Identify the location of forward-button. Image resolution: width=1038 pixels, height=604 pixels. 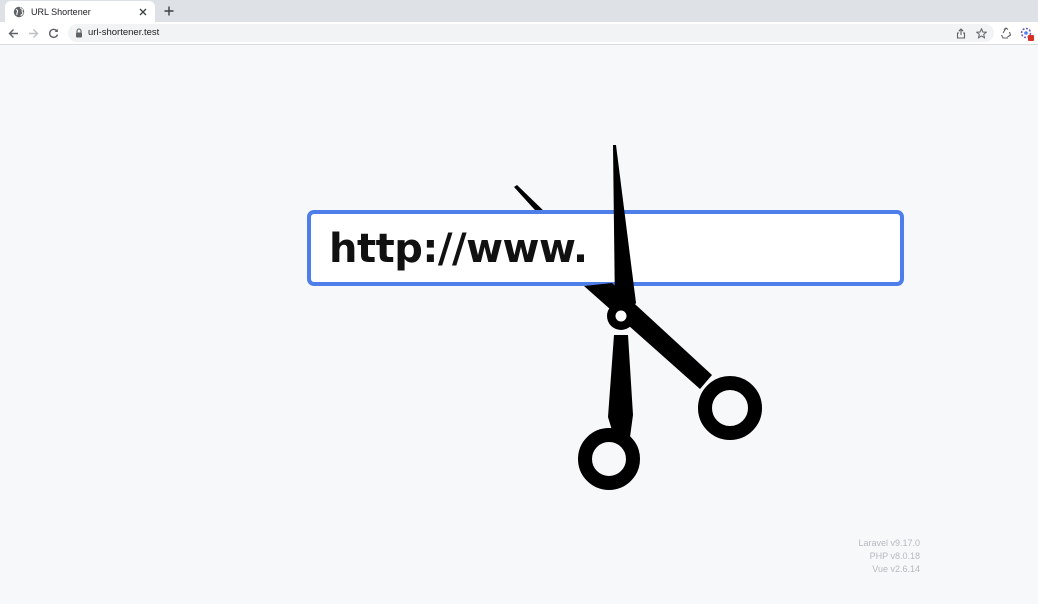
(33, 33).